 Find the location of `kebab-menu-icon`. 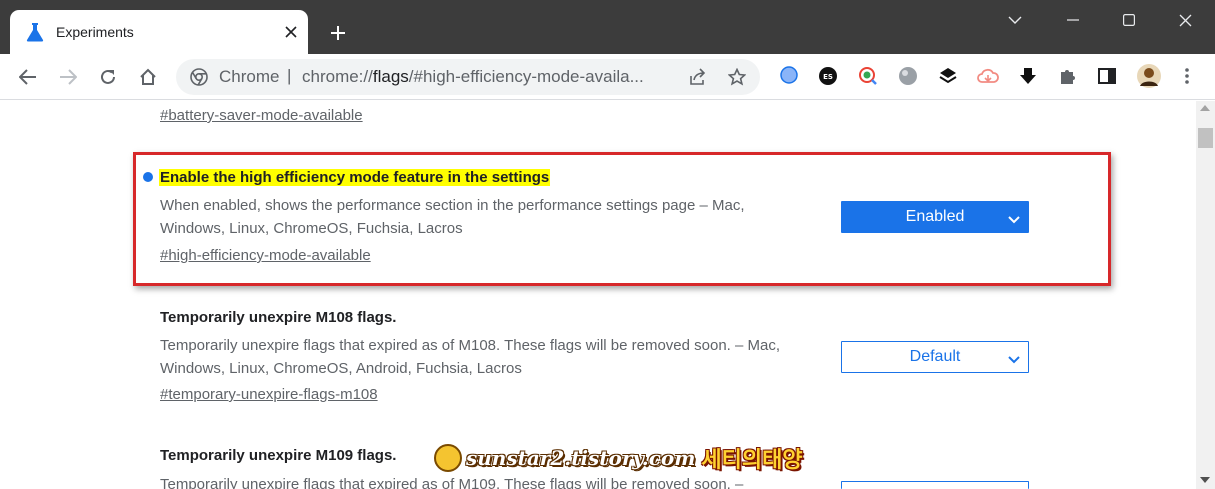

kebab-menu-icon is located at coordinates (1187, 76).